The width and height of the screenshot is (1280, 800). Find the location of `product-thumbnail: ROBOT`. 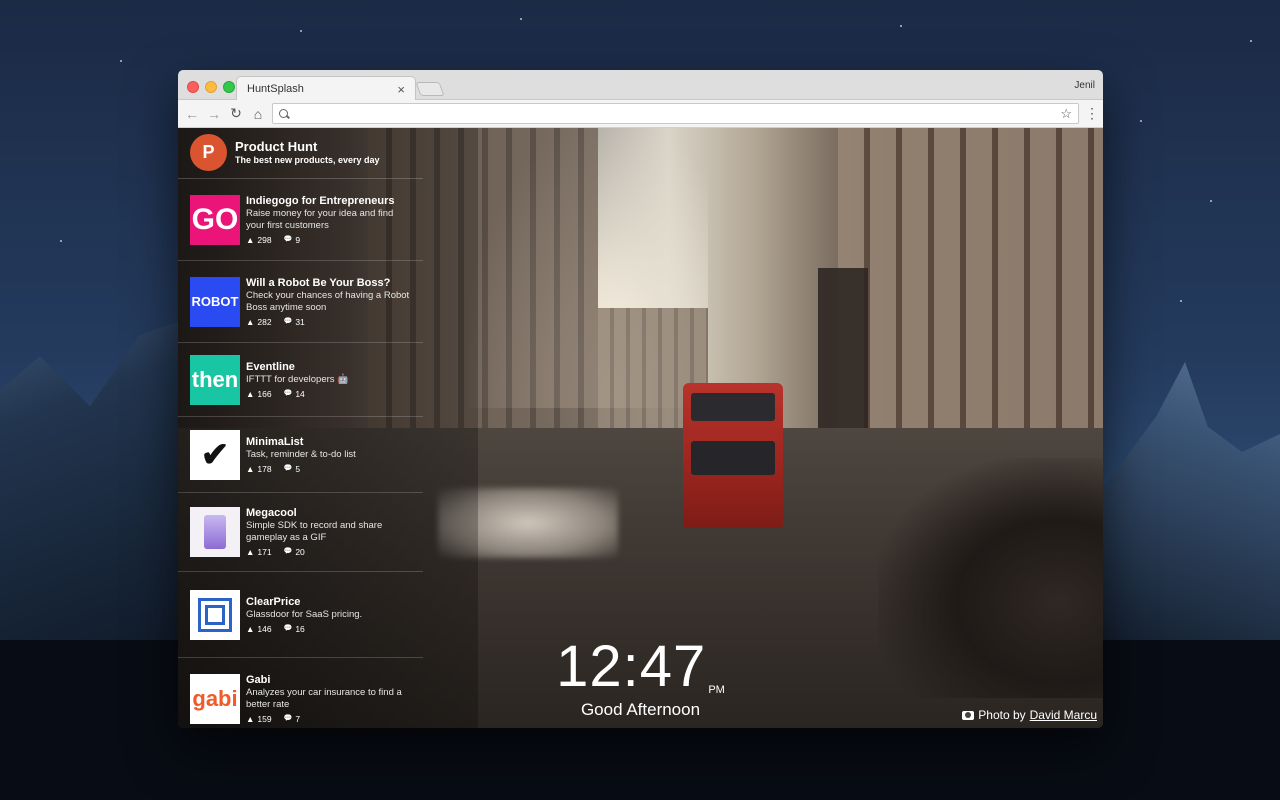

product-thumbnail: ROBOT is located at coordinates (215, 301).